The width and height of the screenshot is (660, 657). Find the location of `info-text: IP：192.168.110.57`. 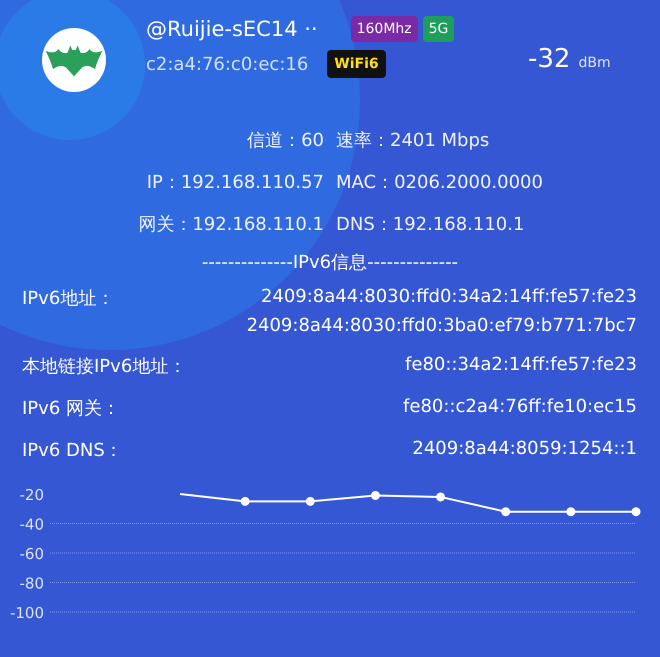

info-text: IP：192.168.110.57 is located at coordinates (235, 182).